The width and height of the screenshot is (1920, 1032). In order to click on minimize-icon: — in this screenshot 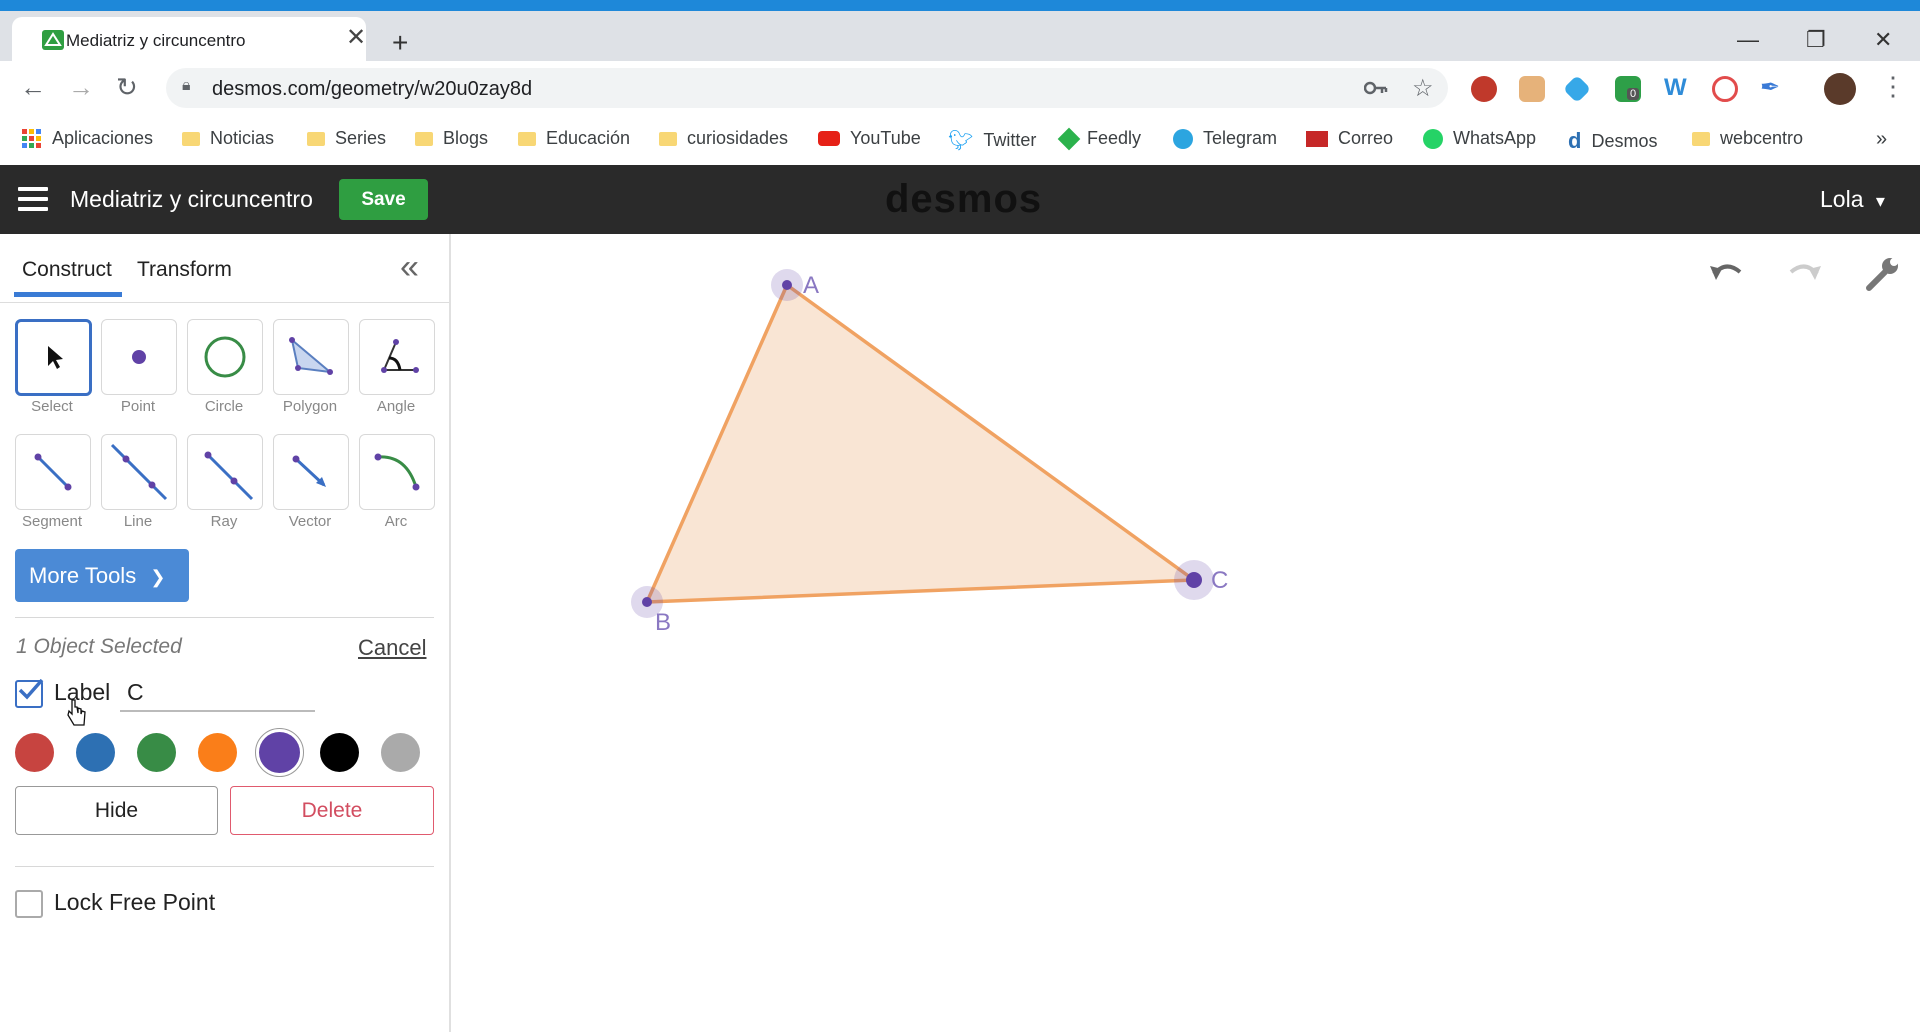, I will do `click(1748, 40)`.